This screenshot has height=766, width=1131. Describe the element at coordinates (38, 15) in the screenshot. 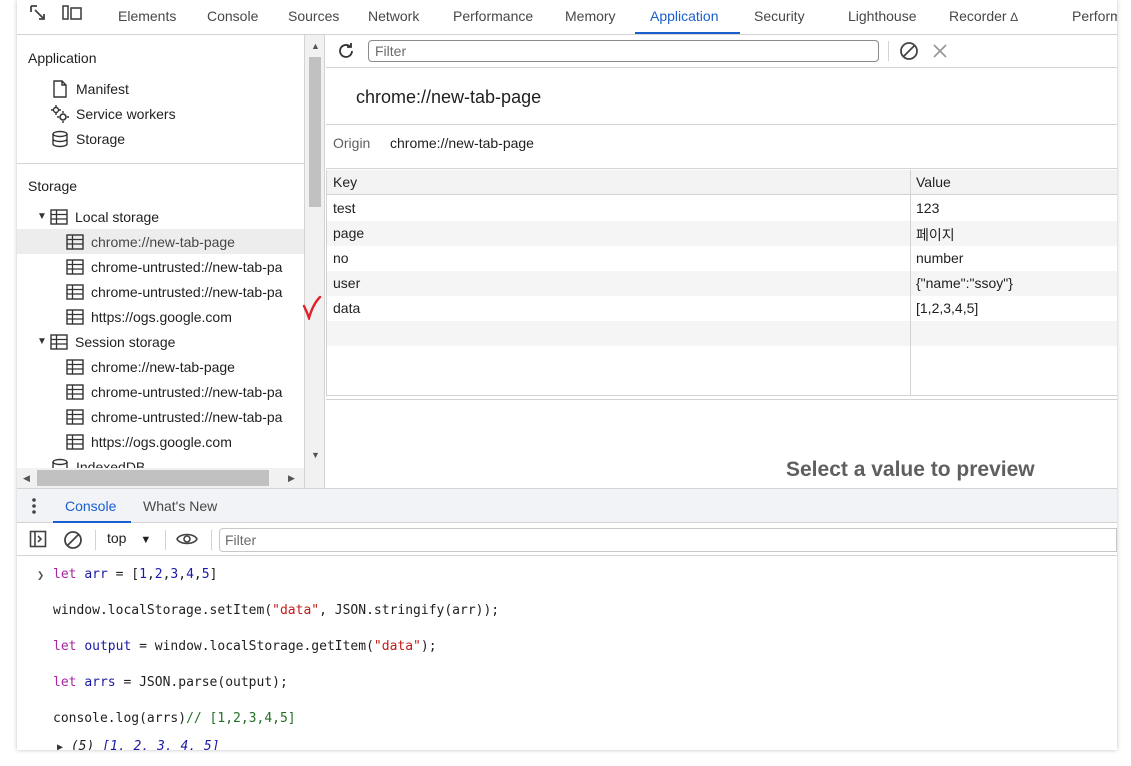

I see `inspect-element-icon` at that location.